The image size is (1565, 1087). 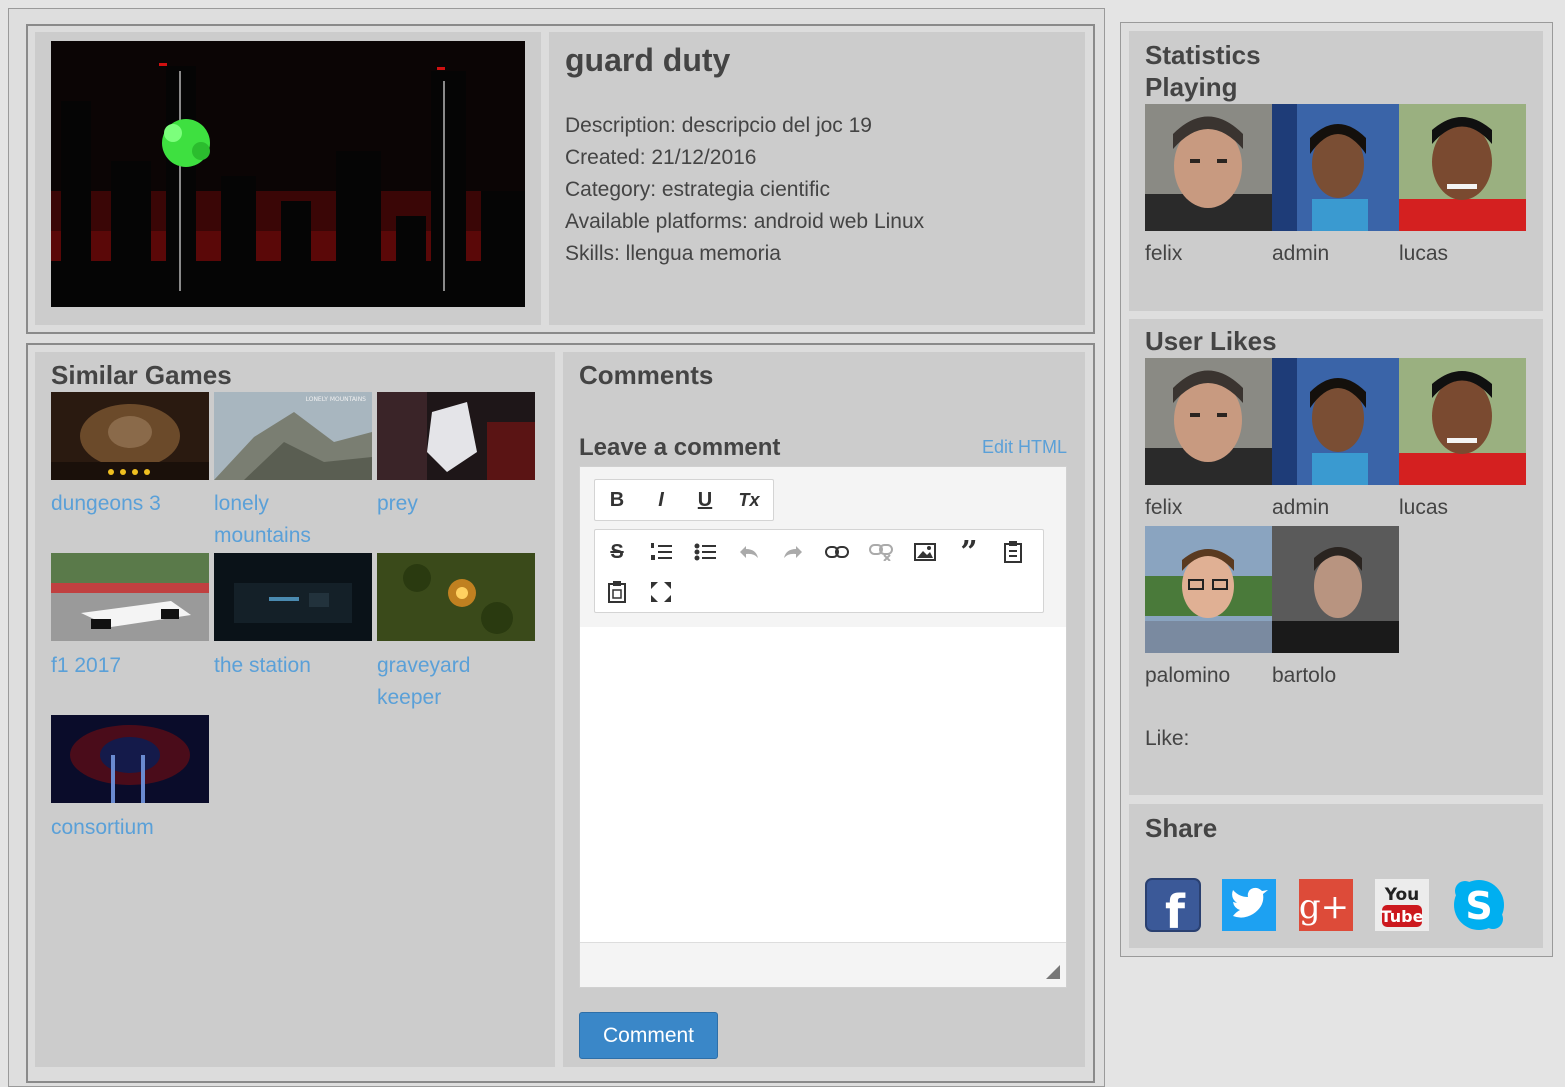 What do you see at coordinates (684, 500) in the screenshot?
I see `format-toolbar-group: B I U Tx` at bounding box center [684, 500].